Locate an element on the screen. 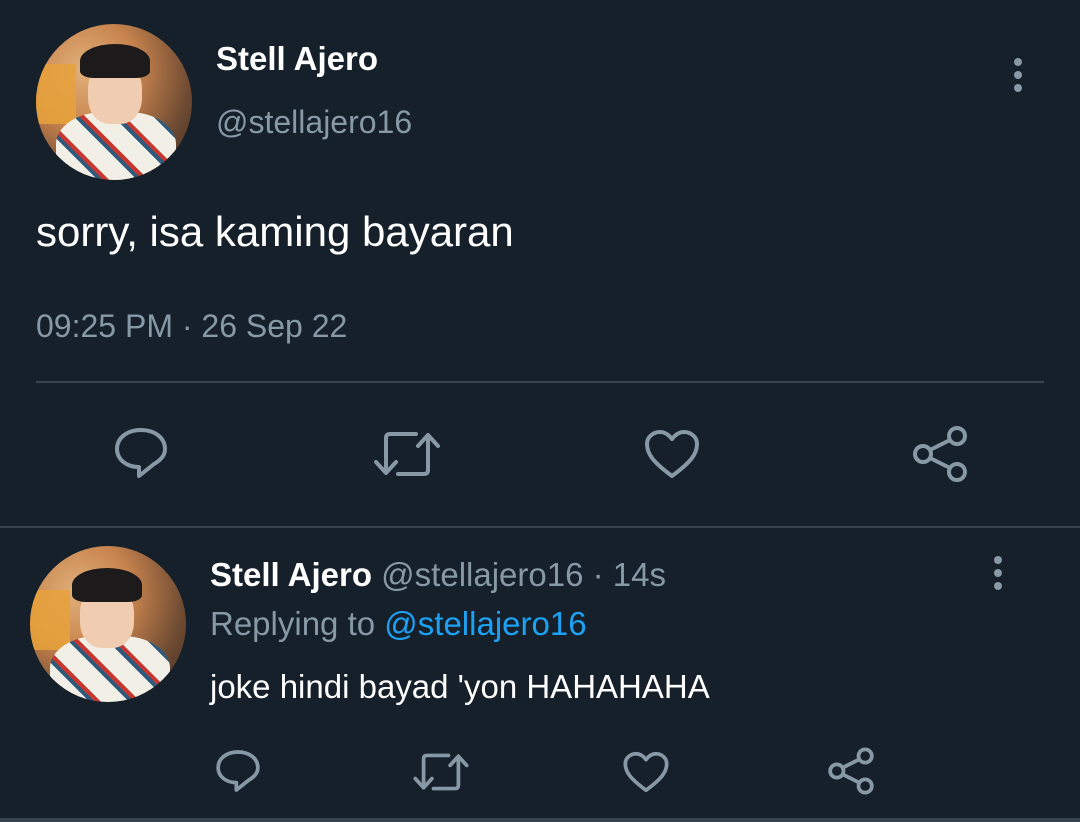  tweet-time: 09:25 PM is located at coordinates (104, 326).